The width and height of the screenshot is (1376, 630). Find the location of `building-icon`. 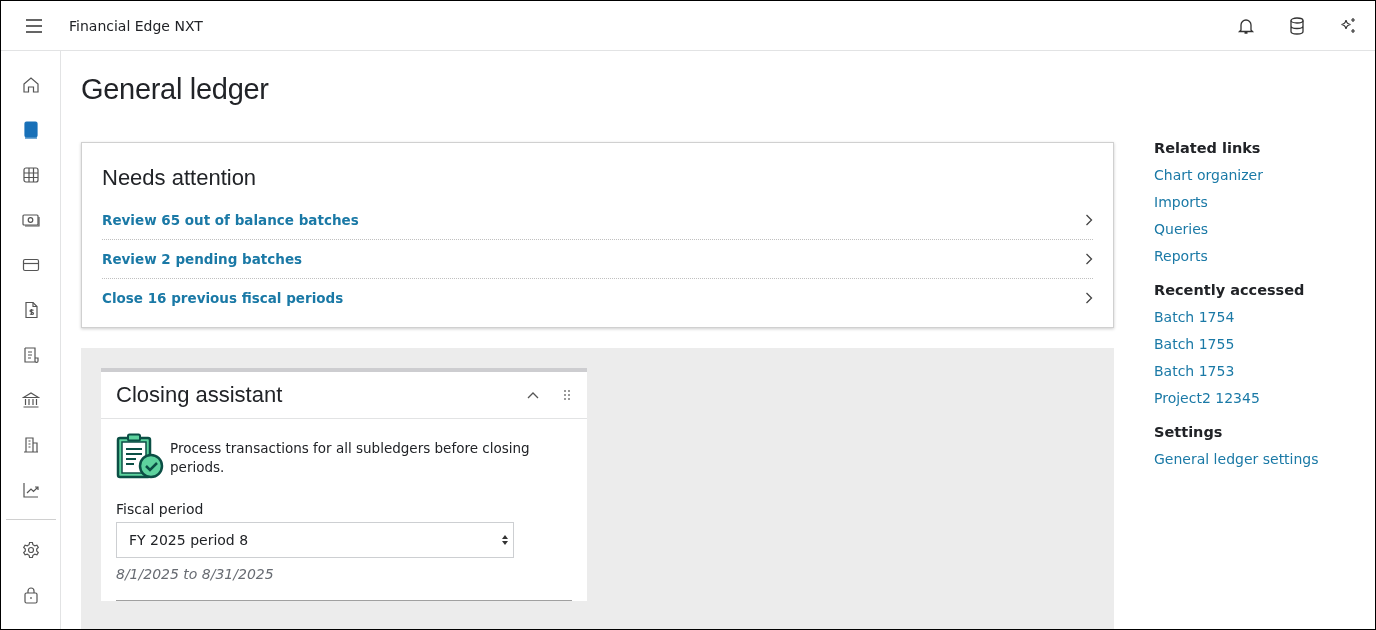

building-icon is located at coordinates (30, 445).